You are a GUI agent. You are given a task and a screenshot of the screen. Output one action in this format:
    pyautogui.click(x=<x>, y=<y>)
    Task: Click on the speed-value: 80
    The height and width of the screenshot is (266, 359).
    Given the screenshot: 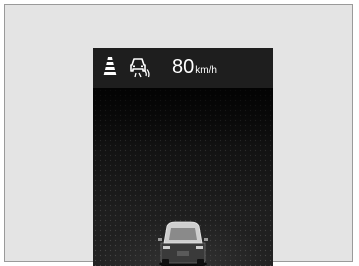 What is the action you would take?
    pyautogui.click(x=183, y=67)
    